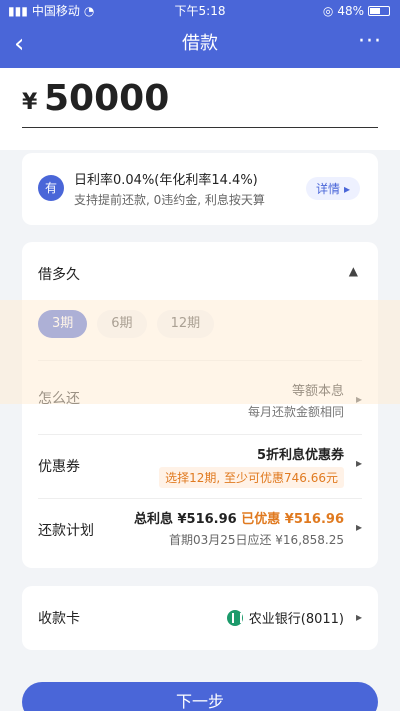 This screenshot has width=400, height=711. I want to click on coupon-main: 5折利息优惠券, so click(300, 455).